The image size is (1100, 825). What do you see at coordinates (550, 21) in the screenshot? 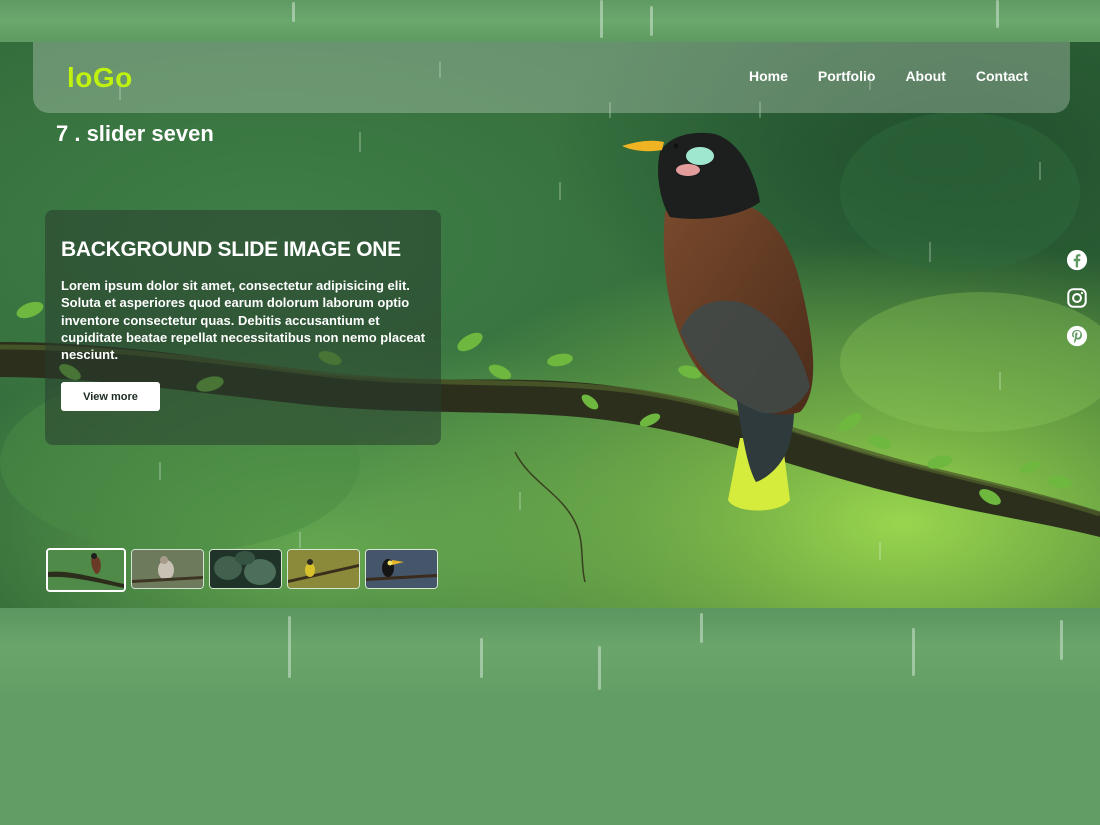
I see `rain-band-top` at bounding box center [550, 21].